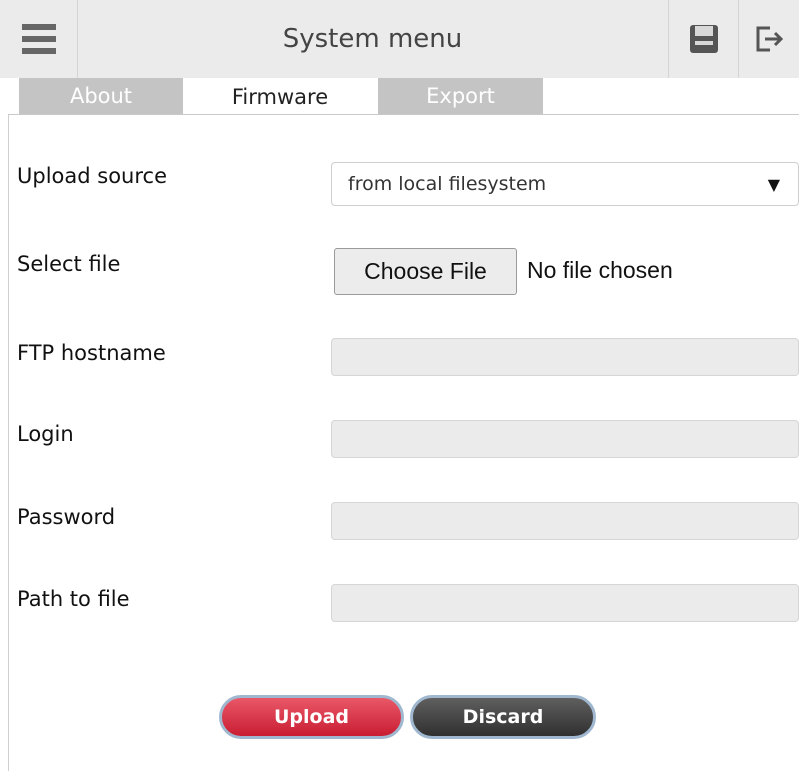 The height and width of the screenshot is (771, 799). What do you see at coordinates (372, 39) in the screenshot?
I see `page-title: System menu` at bounding box center [372, 39].